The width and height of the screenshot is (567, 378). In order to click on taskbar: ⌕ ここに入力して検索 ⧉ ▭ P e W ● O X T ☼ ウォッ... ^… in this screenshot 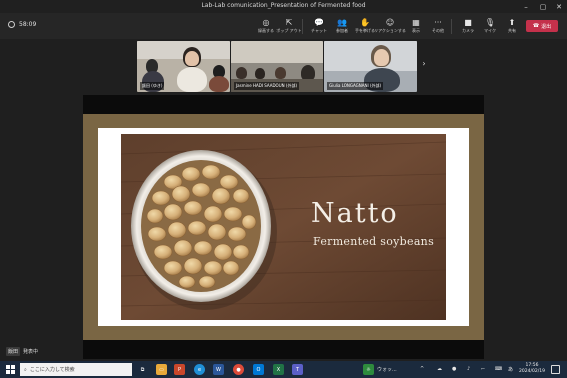, I will do `click(283, 369)`.